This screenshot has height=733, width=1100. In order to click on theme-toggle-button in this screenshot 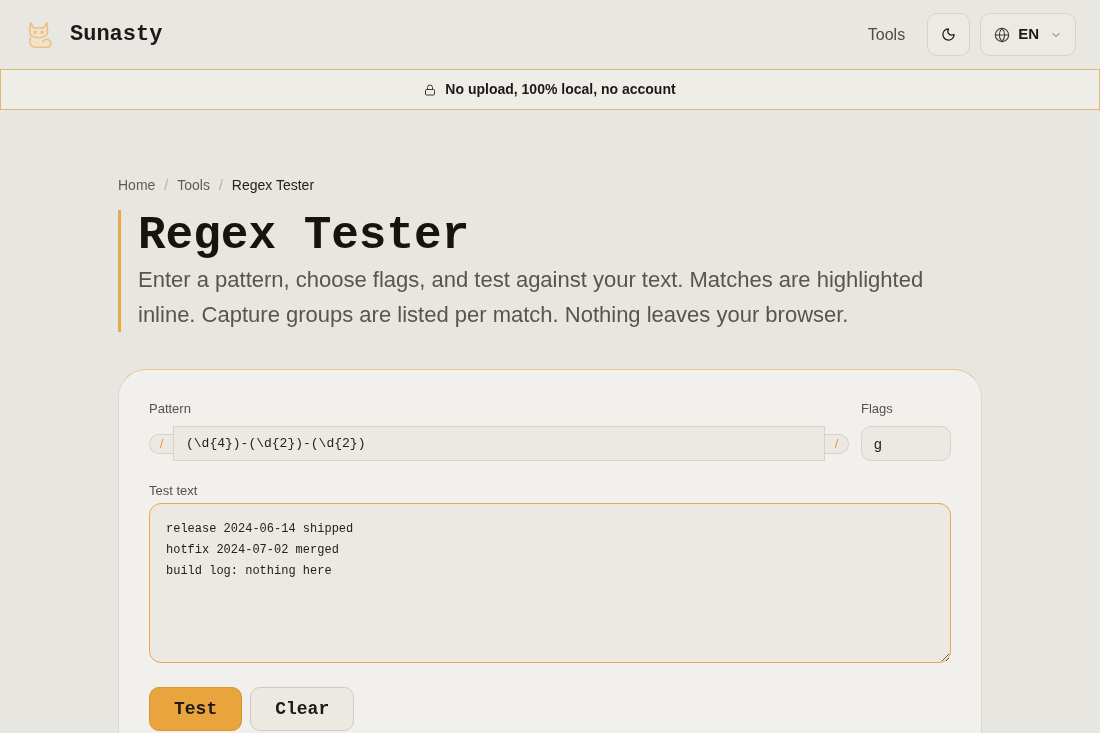, I will do `click(949, 34)`.